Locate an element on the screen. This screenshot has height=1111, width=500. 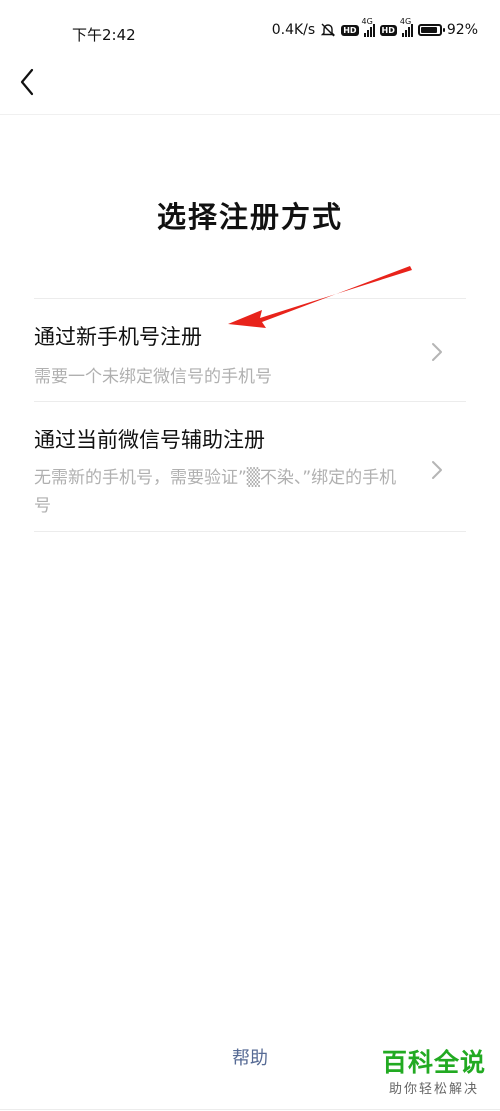
hd-badge: HD is located at coordinates (350, 30).